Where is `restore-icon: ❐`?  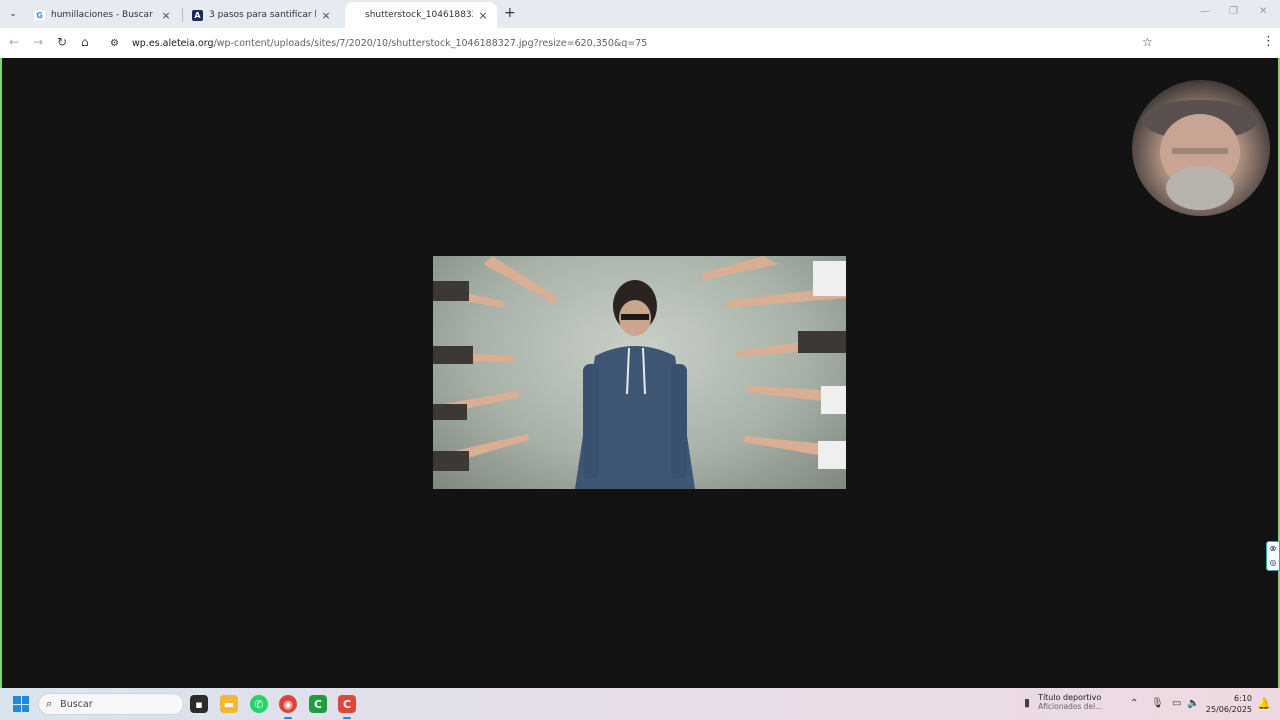
restore-icon: ❐ is located at coordinates (1233, 11).